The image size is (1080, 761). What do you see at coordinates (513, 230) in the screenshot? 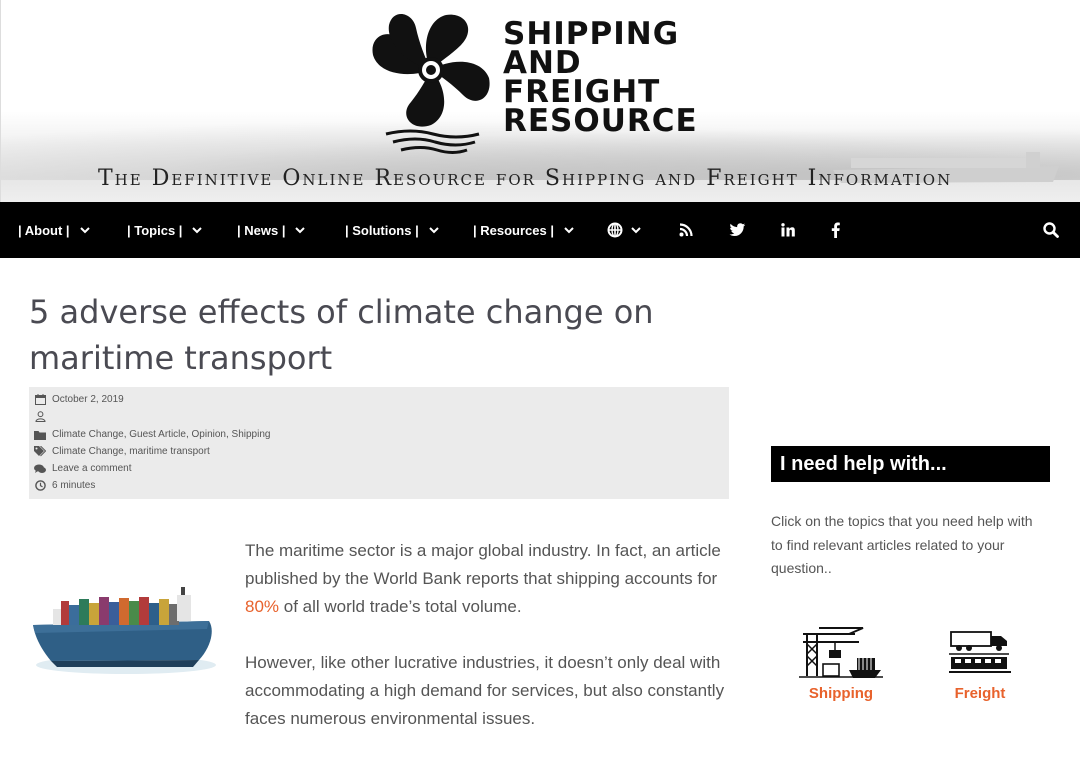
I see `nav-item-label: | Resources |` at bounding box center [513, 230].